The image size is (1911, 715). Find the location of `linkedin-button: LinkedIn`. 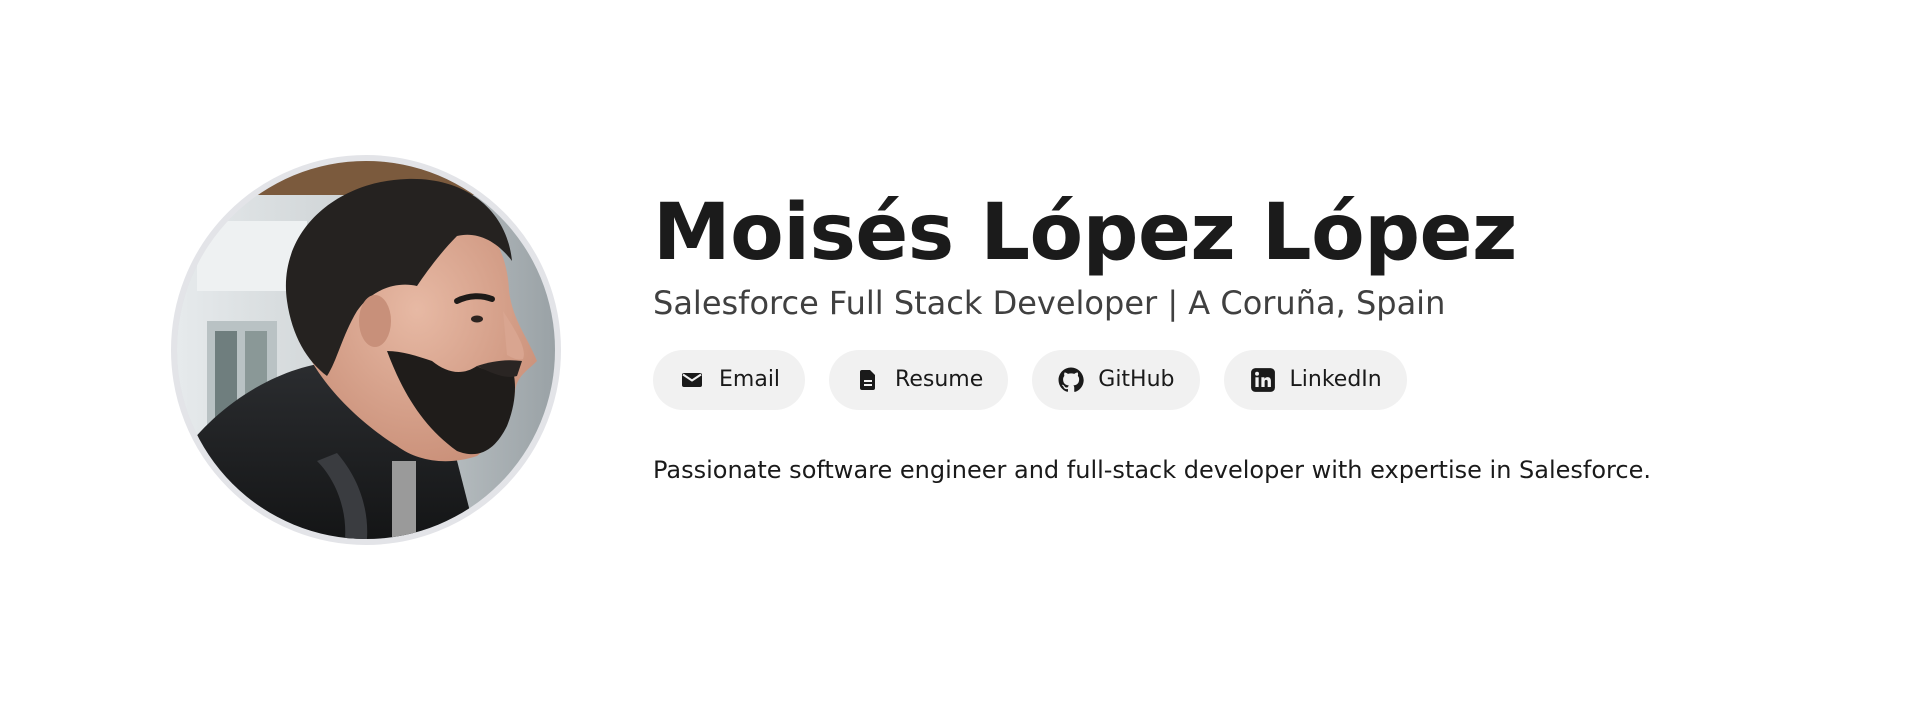

linkedin-button: LinkedIn is located at coordinates (1315, 379).